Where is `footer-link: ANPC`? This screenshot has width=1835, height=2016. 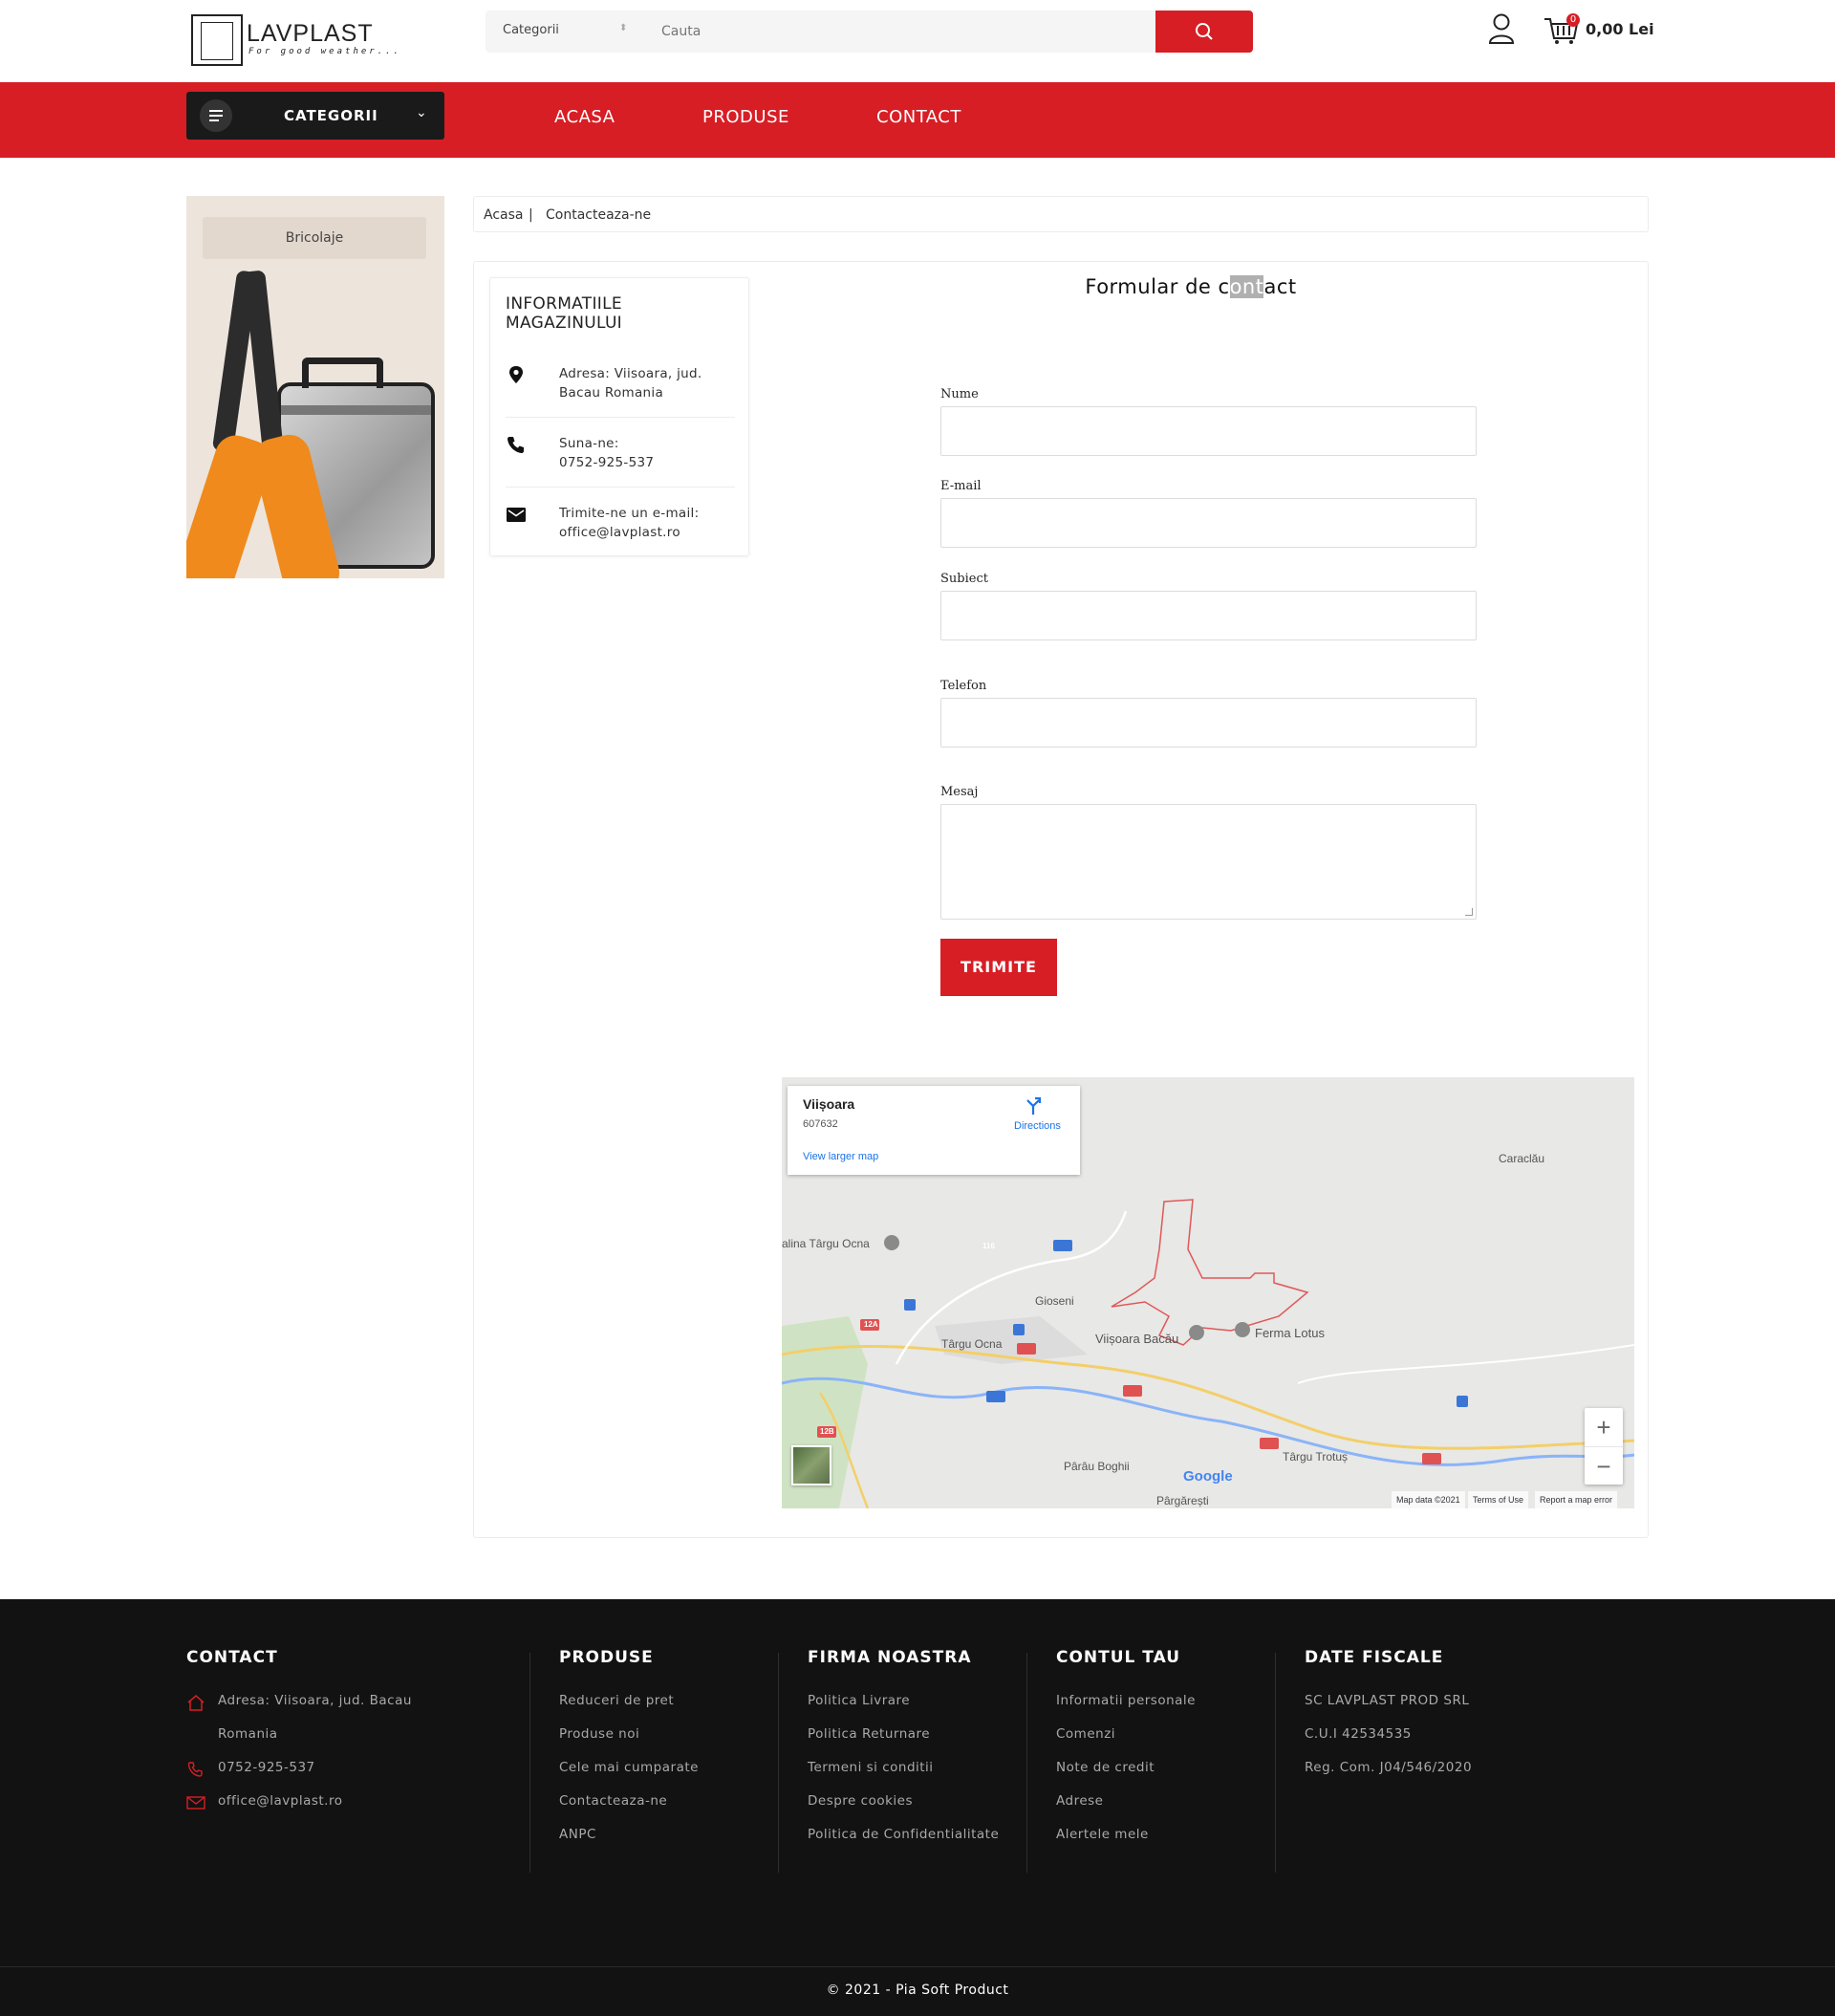 footer-link: ANPC is located at coordinates (629, 1835).